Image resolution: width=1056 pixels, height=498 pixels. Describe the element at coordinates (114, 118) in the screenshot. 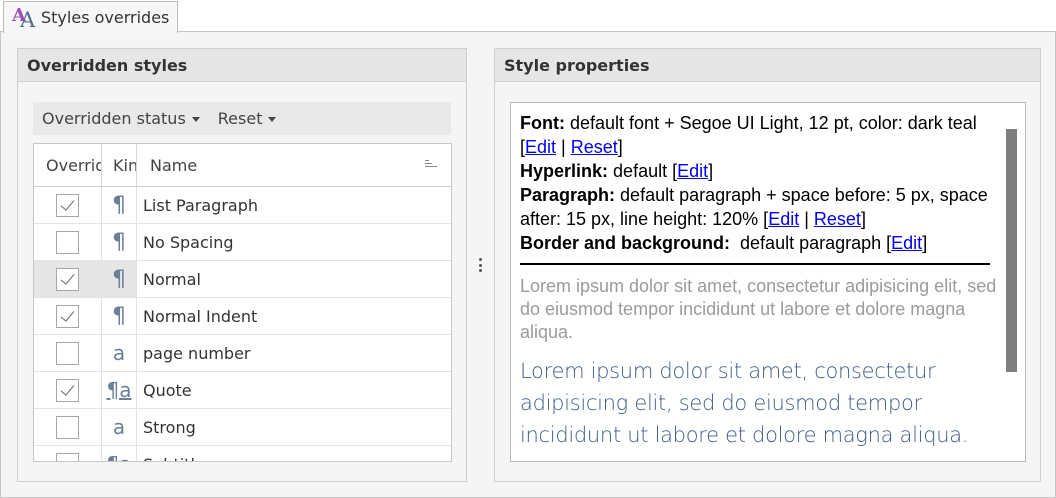

I see `overridden-status-label: Overridden status` at that location.